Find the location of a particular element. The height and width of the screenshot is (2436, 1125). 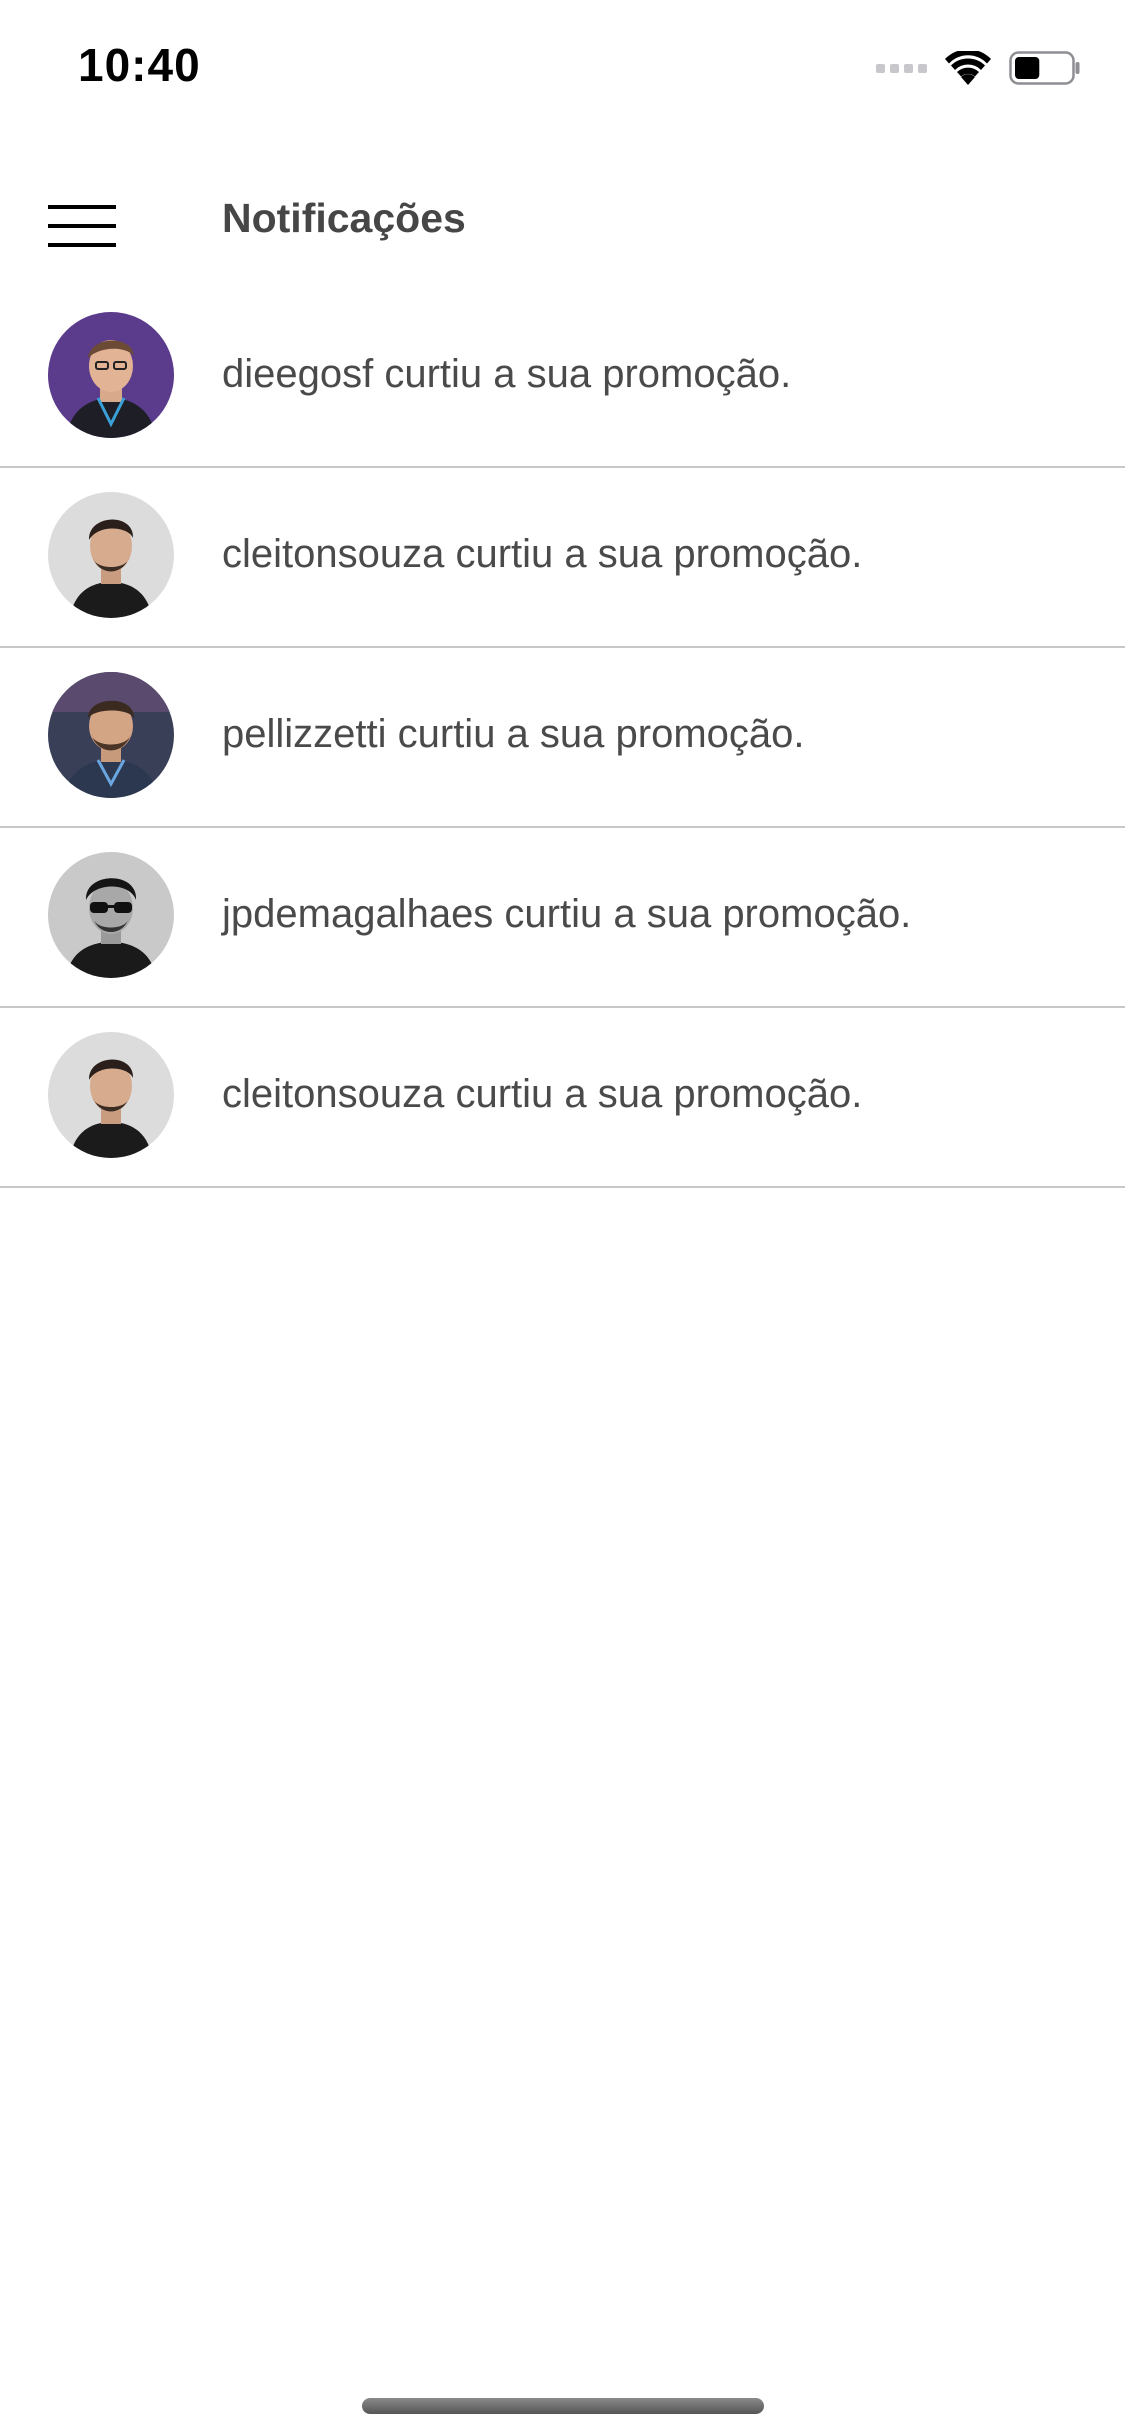

cellular-signal-icon is located at coordinates (901, 68).